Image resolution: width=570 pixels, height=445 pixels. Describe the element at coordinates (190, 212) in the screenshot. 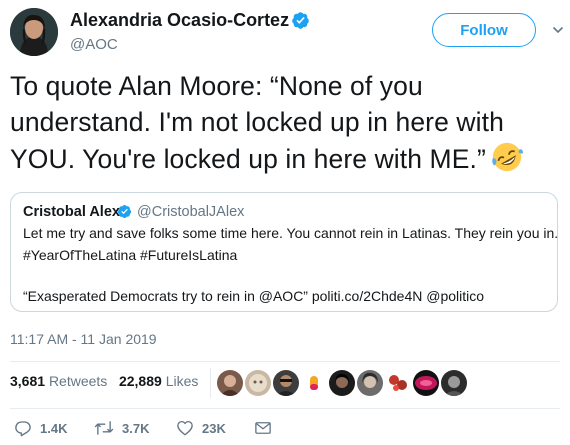

I see `quoted-author-handle: @CristobalJAlex` at that location.